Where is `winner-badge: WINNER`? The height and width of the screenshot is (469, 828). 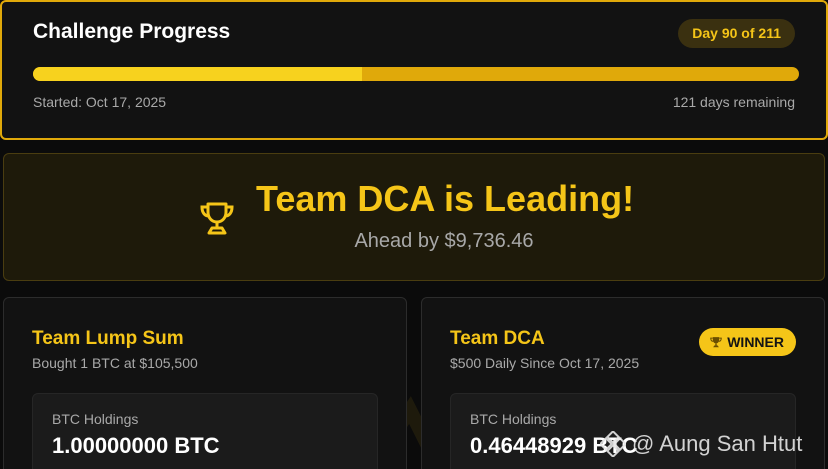 winner-badge: WINNER is located at coordinates (747, 342).